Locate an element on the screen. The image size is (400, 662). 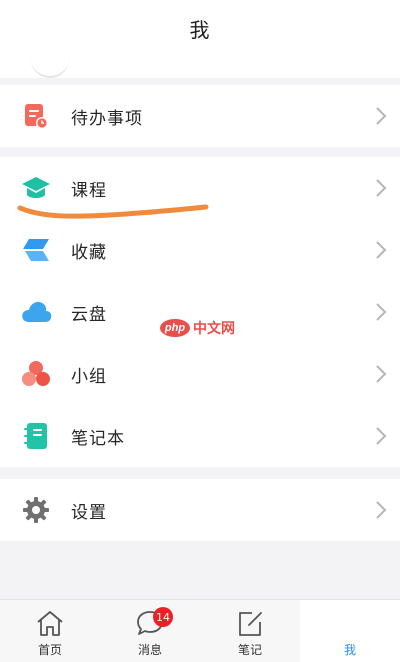
chat-bubble-icon: 14 is located at coordinates (154, 622).